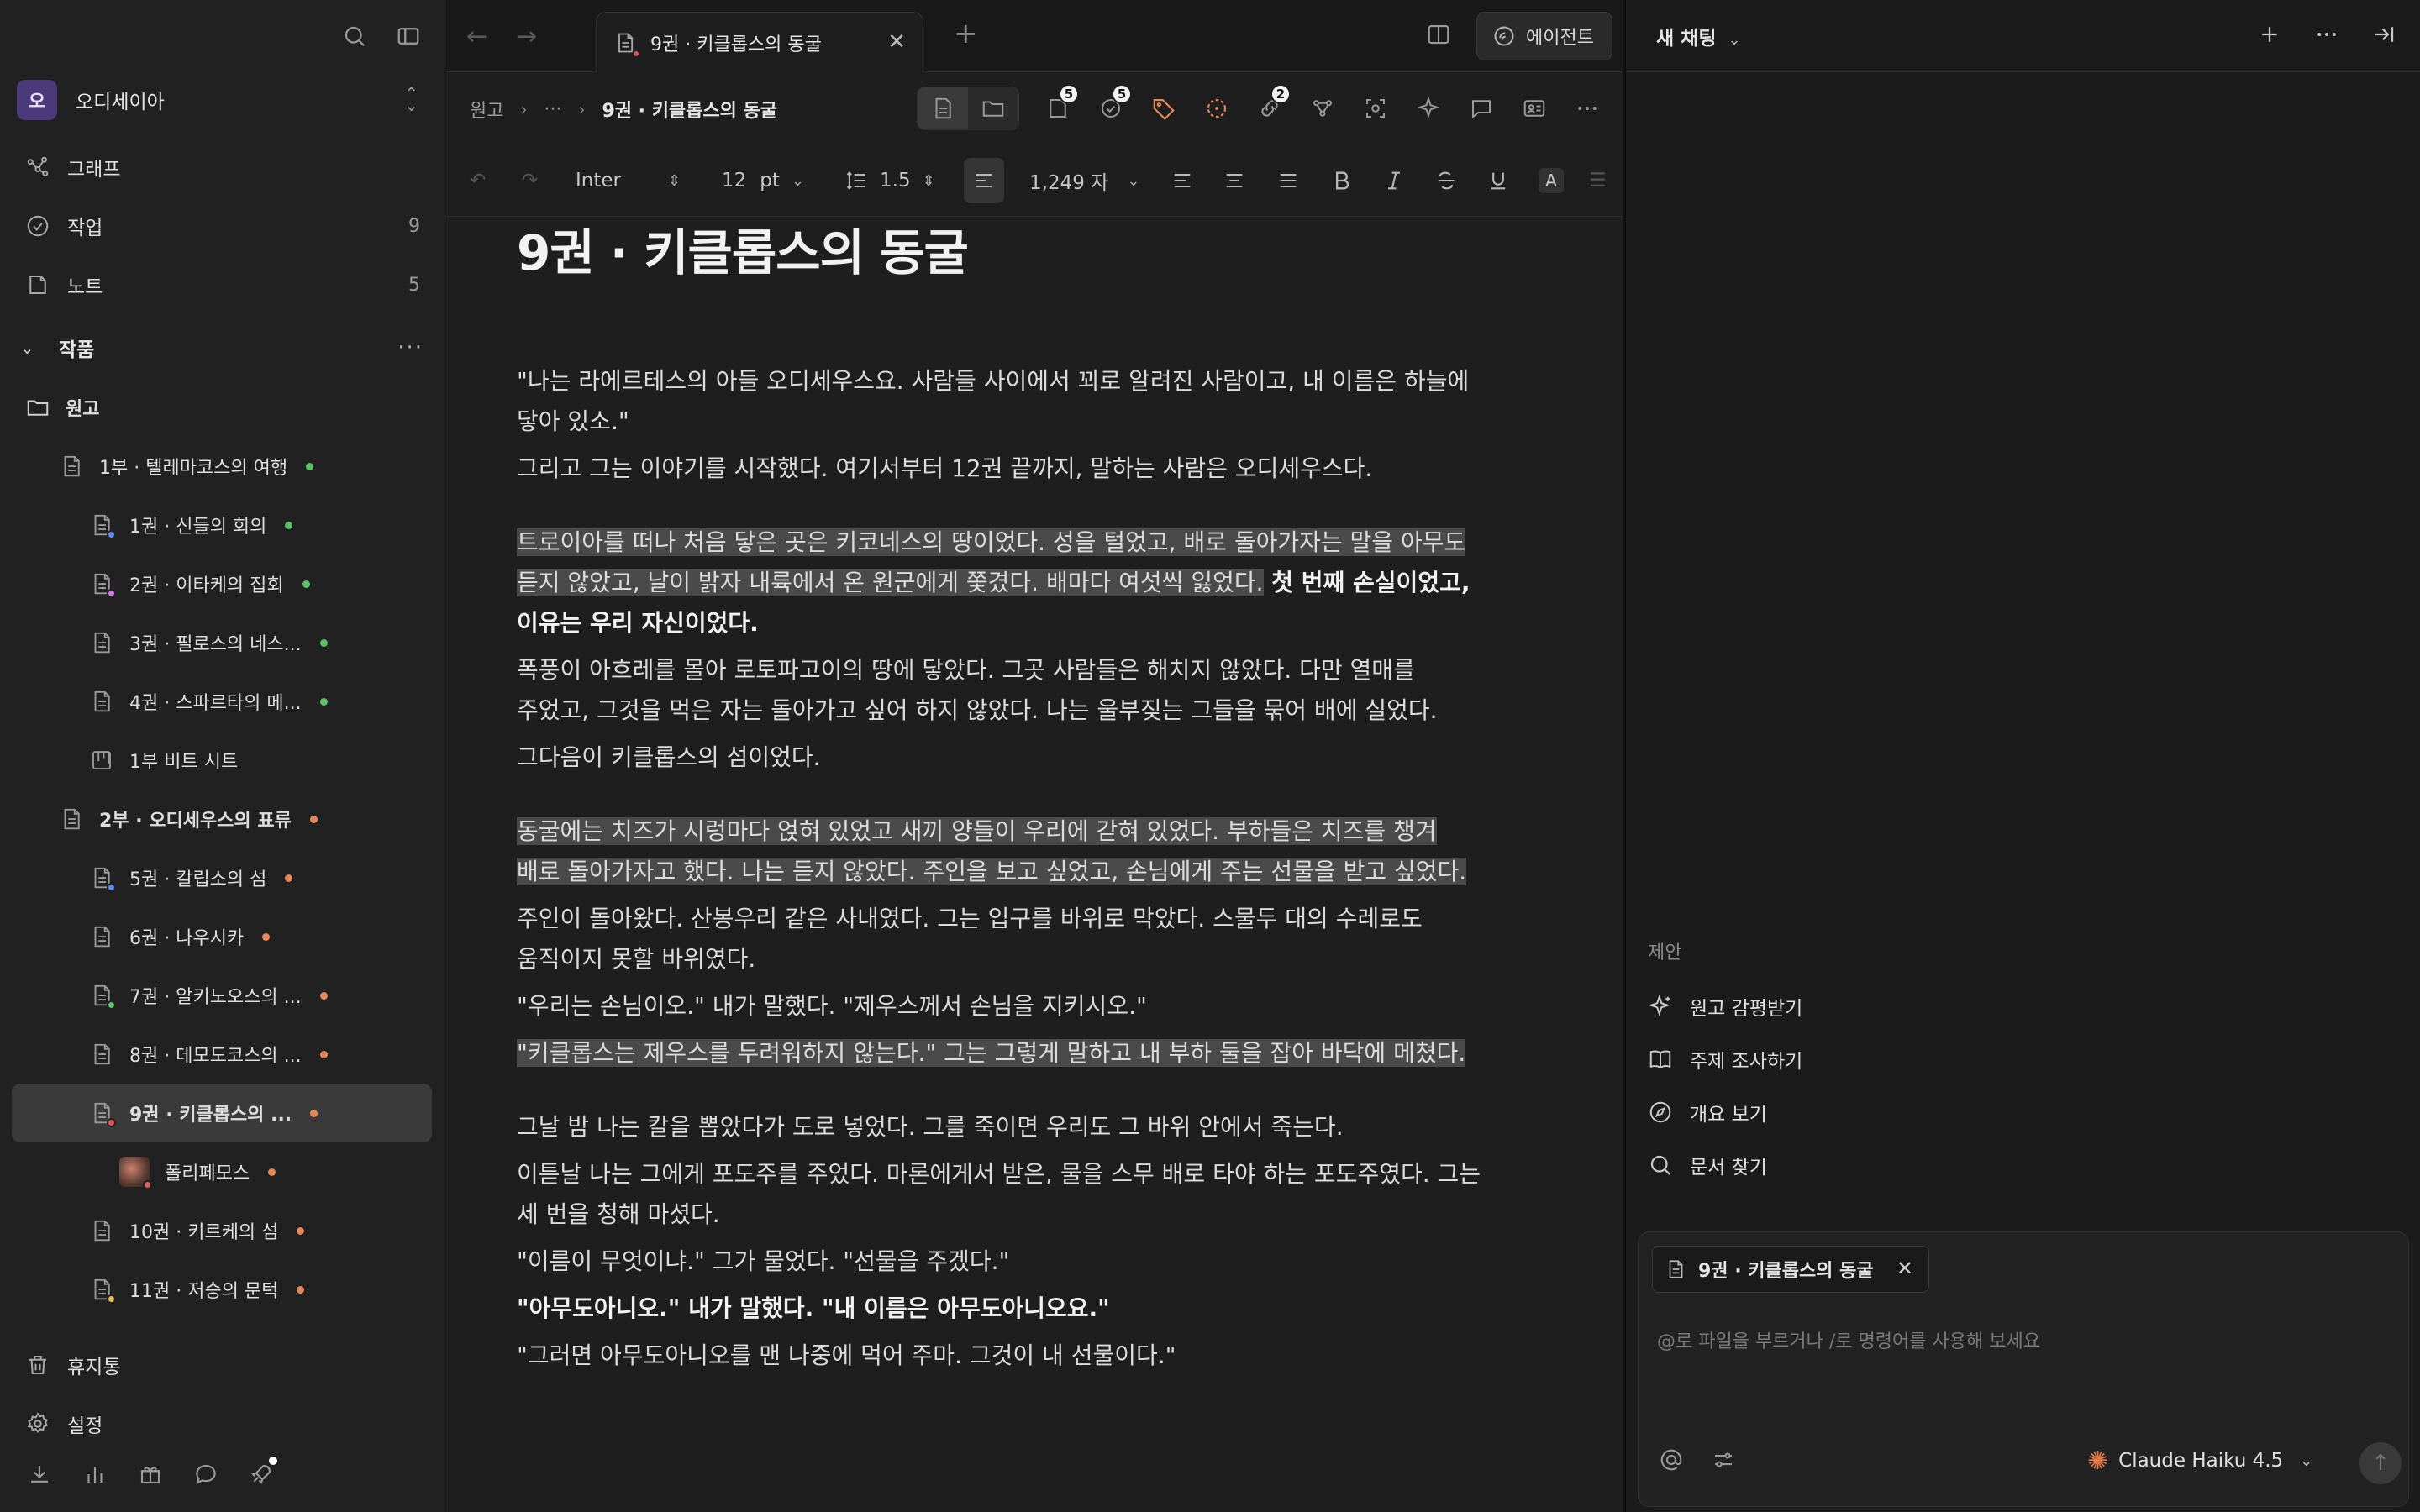 Image resolution: width=2420 pixels, height=1512 pixels. What do you see at coordinates (2017, 1005) in the screenshot?
I see `suggestion-review: 원고 감평받기` at bounding box center [2017, 1005].